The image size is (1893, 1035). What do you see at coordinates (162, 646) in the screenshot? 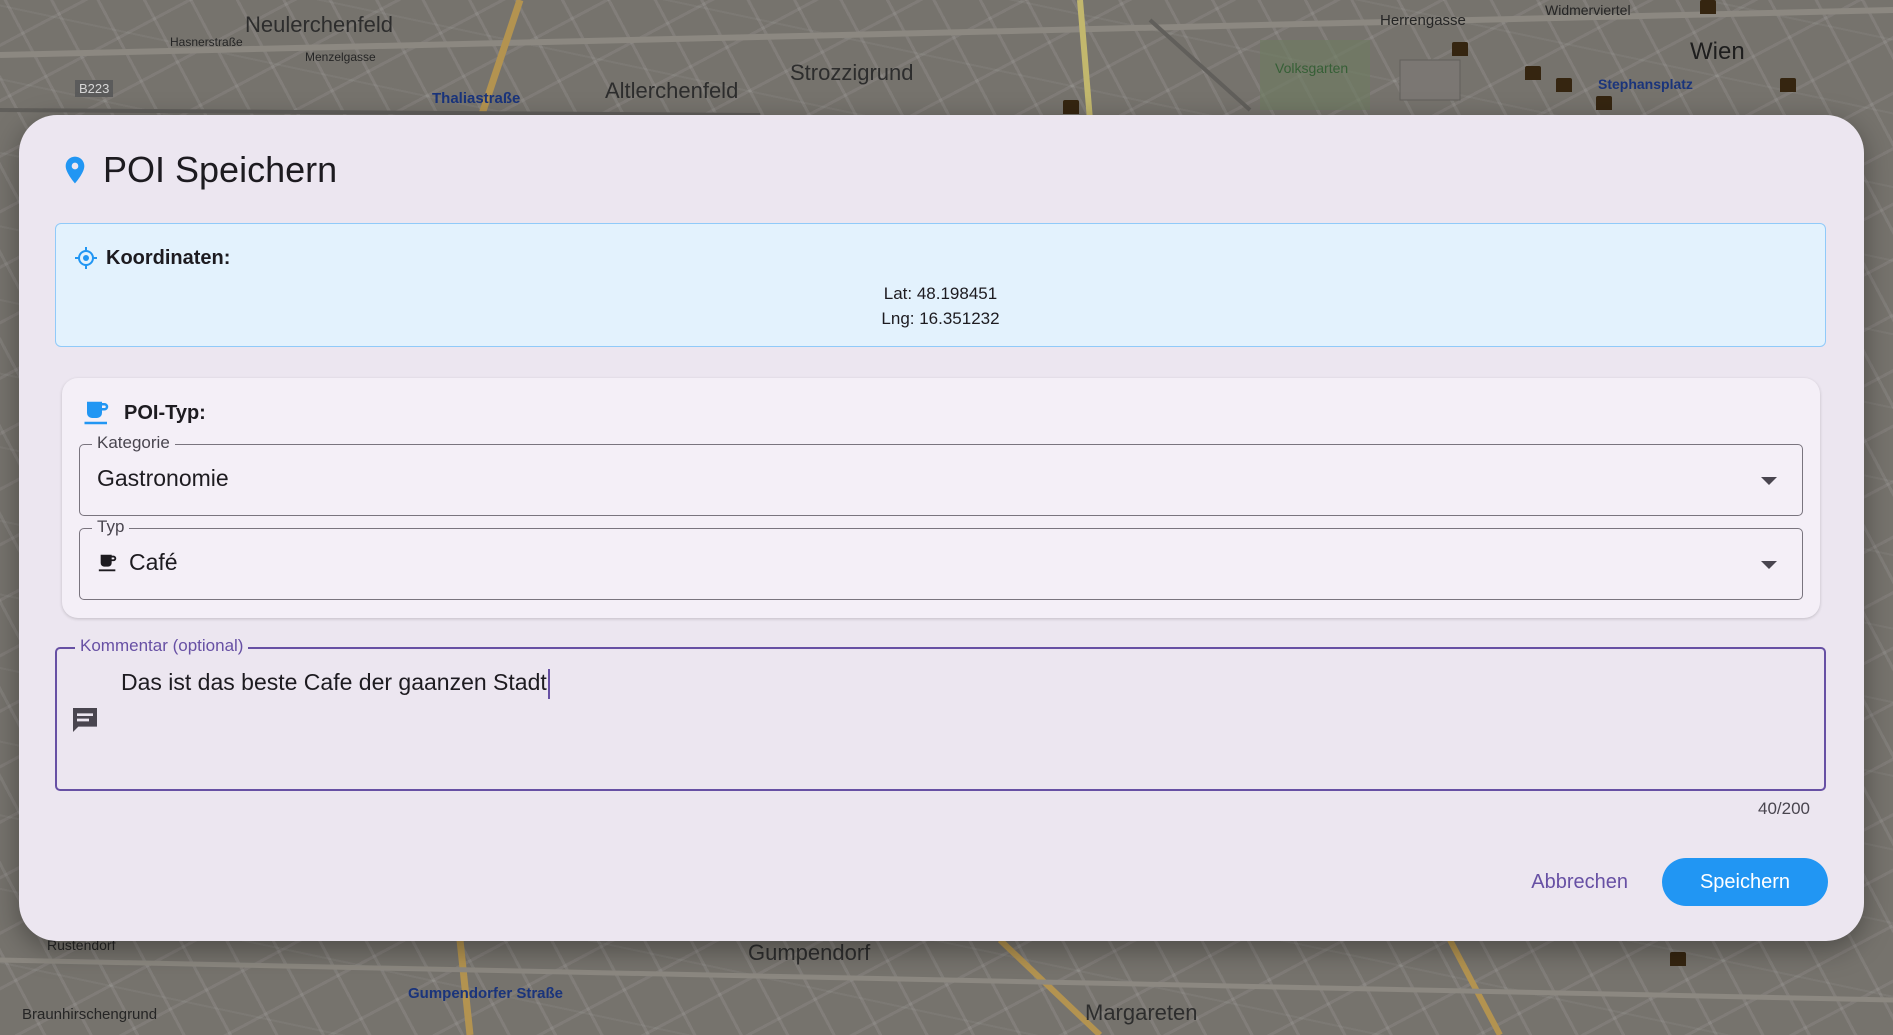
I see `comment-label: Kommentar (optional)` at bounding box center [162, 646].